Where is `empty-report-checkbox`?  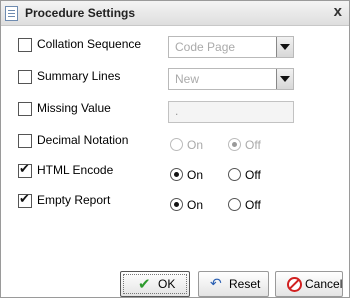 empty-report-checkbox is located at coordinates (25, 200).